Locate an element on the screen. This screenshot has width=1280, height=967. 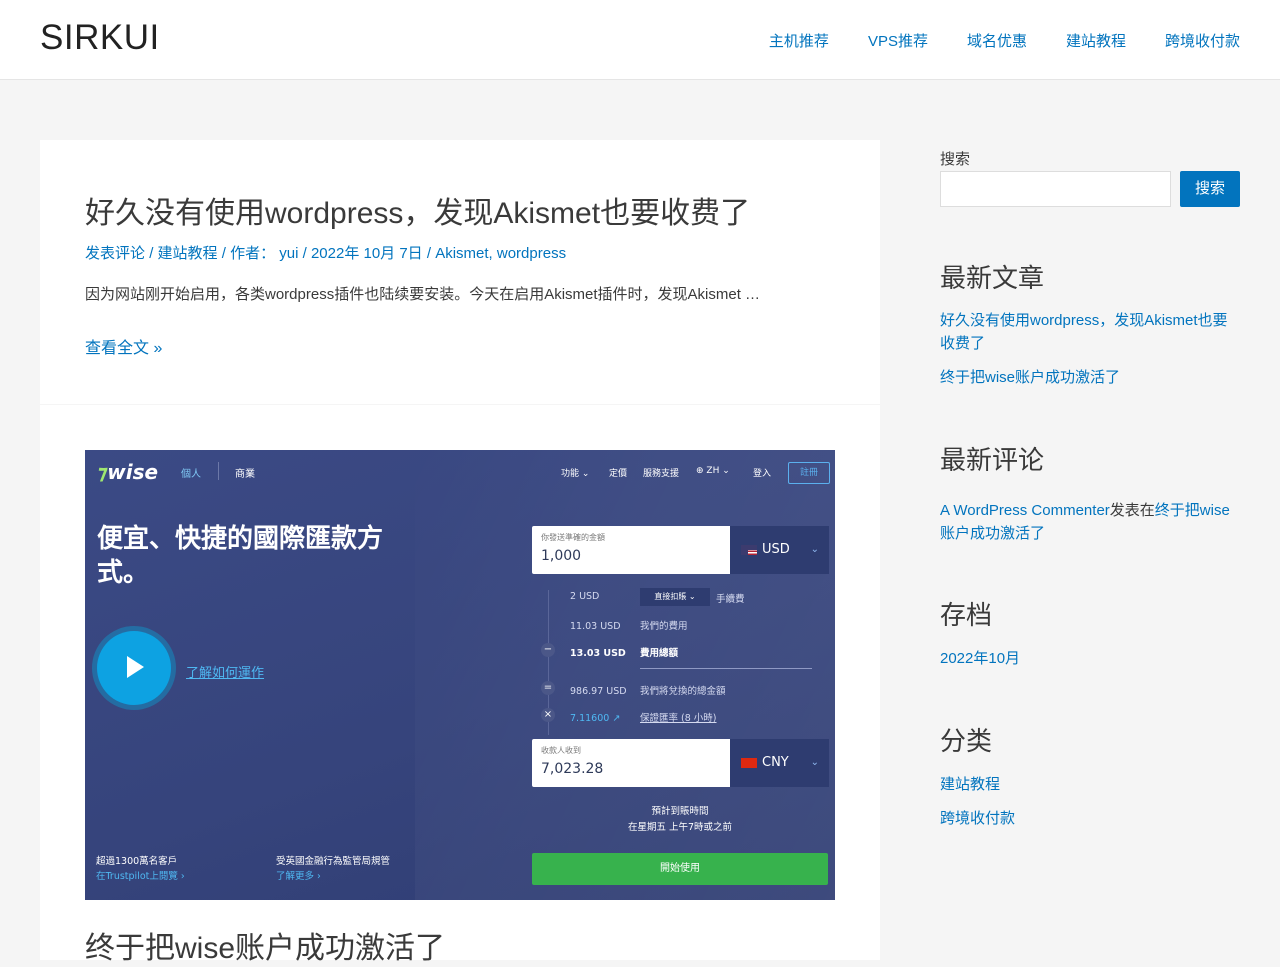
tag-links: Akismet, wordpress is located at coordinates (500, 253).